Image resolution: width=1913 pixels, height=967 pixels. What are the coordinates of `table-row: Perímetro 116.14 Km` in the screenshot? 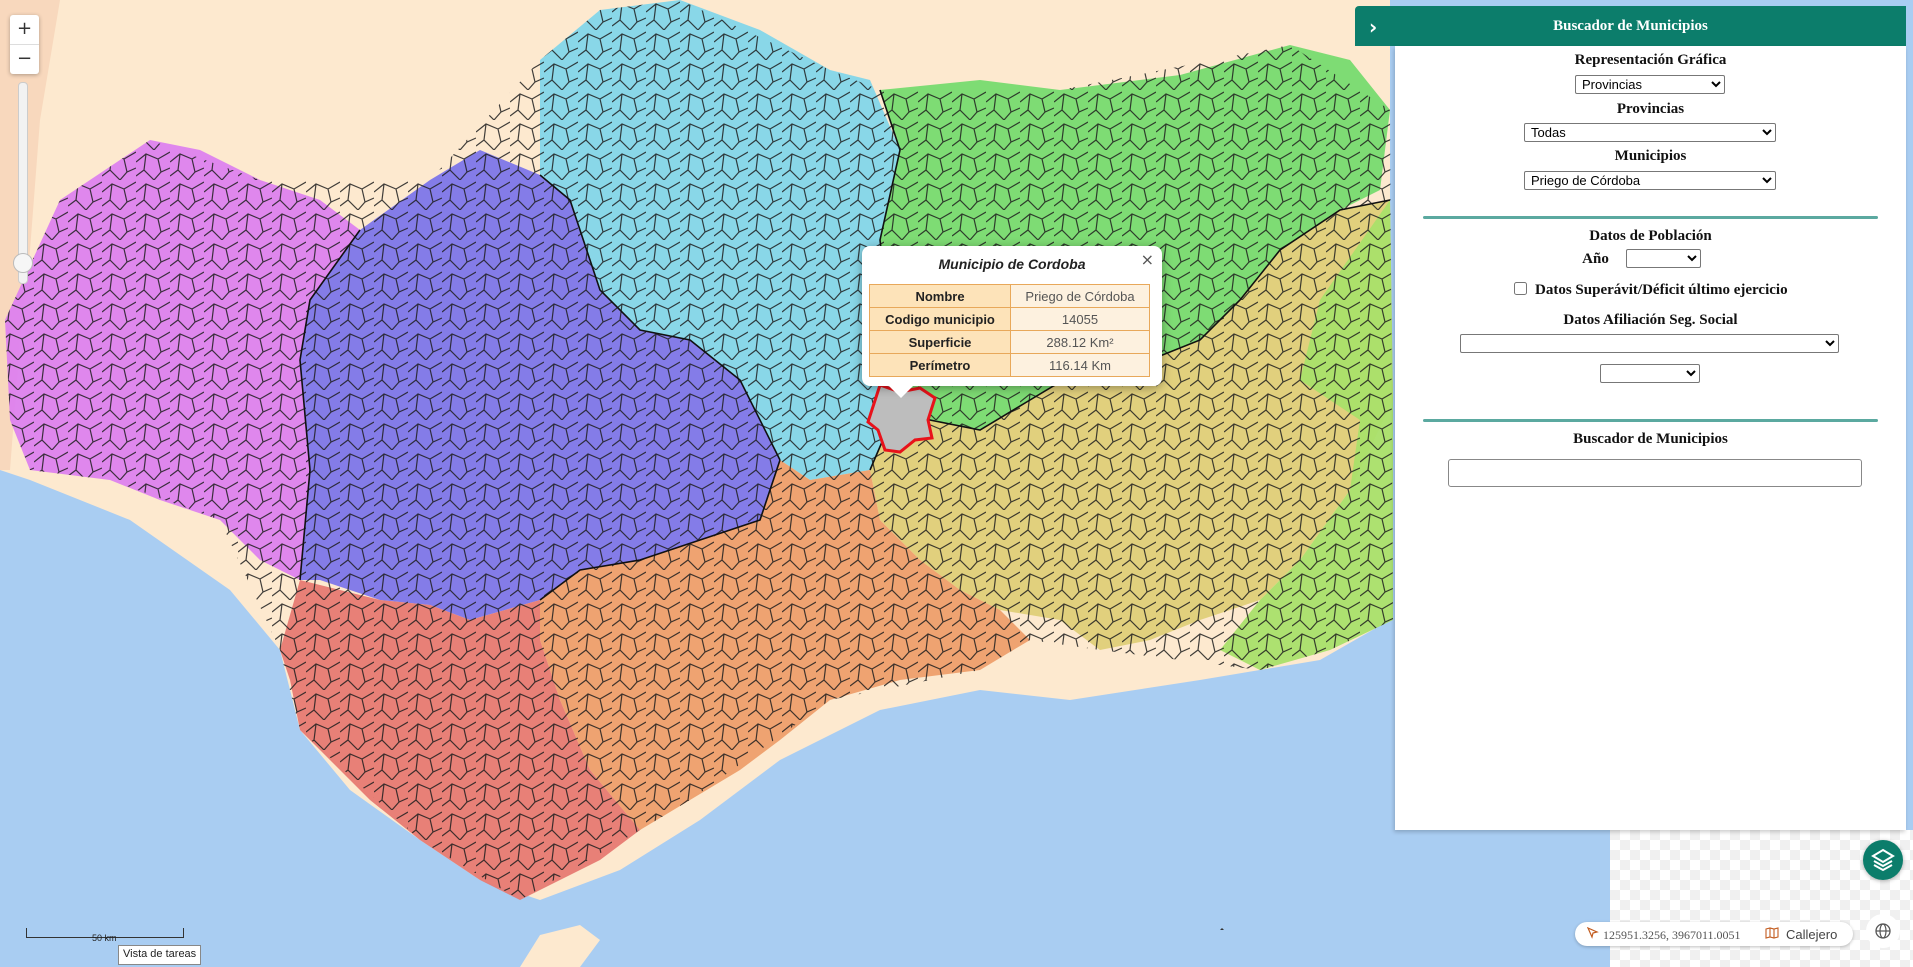 It's located at (1009, 365).